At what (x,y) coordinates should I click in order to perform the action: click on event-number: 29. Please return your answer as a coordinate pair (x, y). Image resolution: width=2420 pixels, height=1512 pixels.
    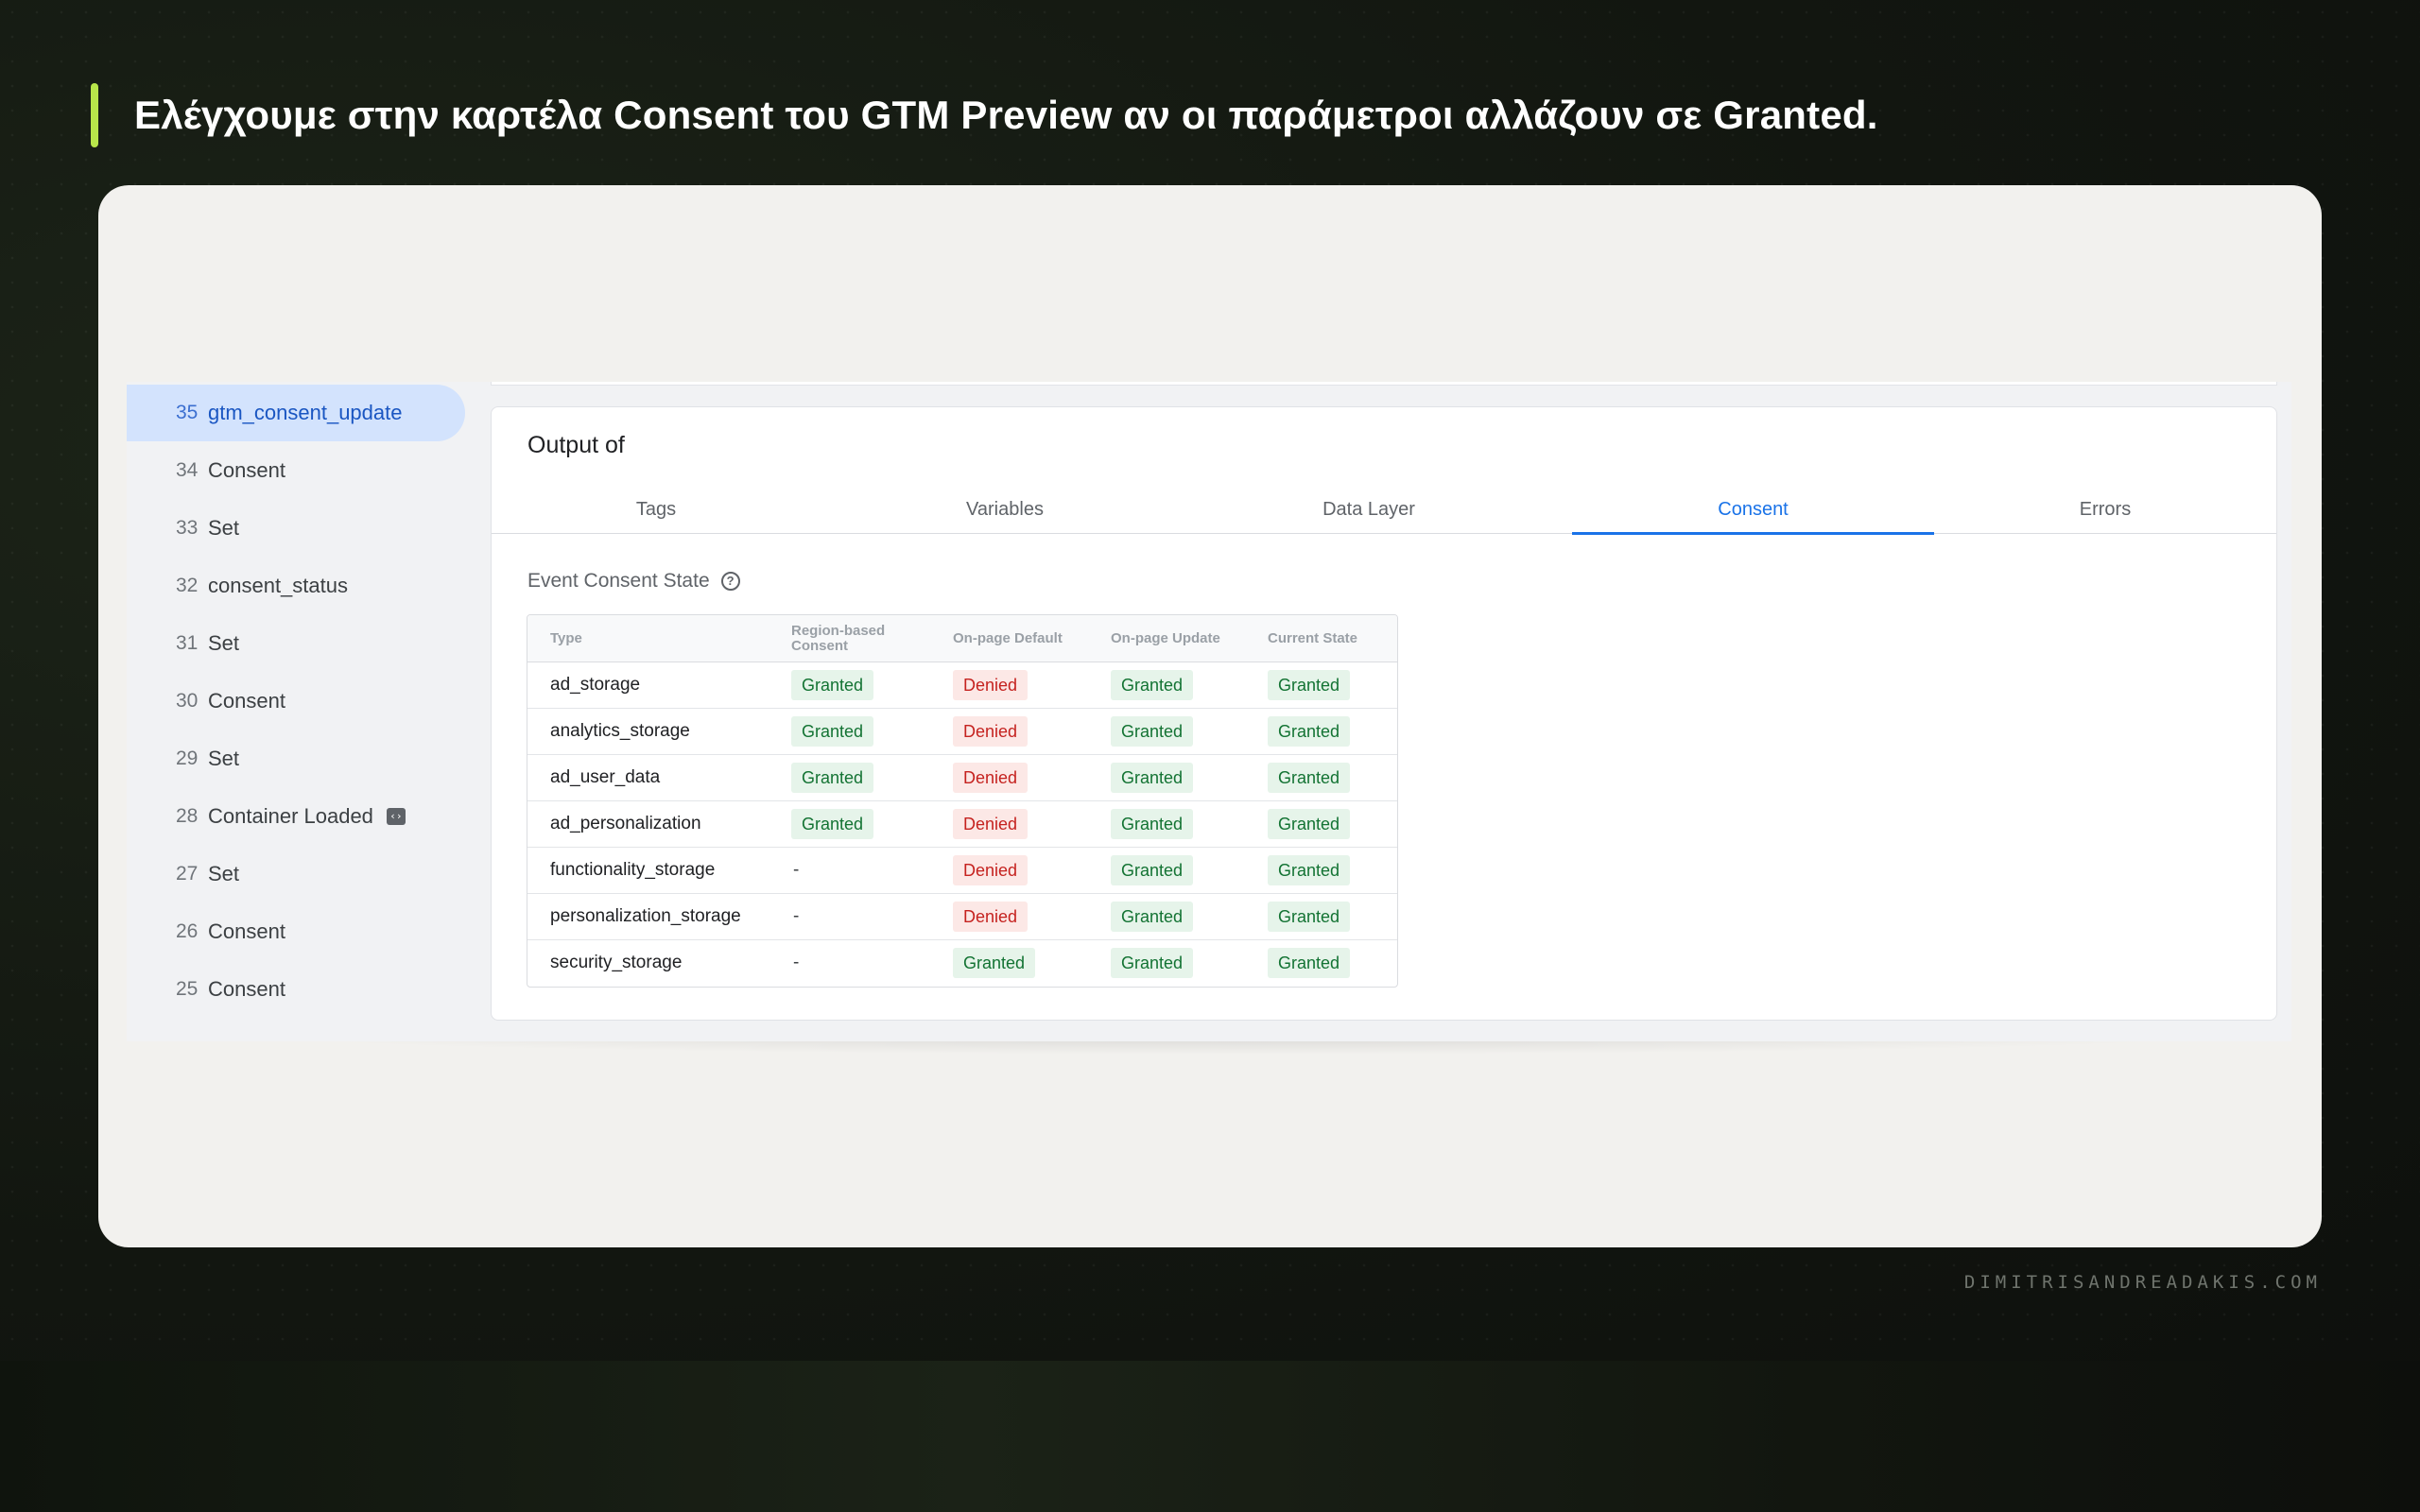
    Looking at the image, I should click on (187, 758).